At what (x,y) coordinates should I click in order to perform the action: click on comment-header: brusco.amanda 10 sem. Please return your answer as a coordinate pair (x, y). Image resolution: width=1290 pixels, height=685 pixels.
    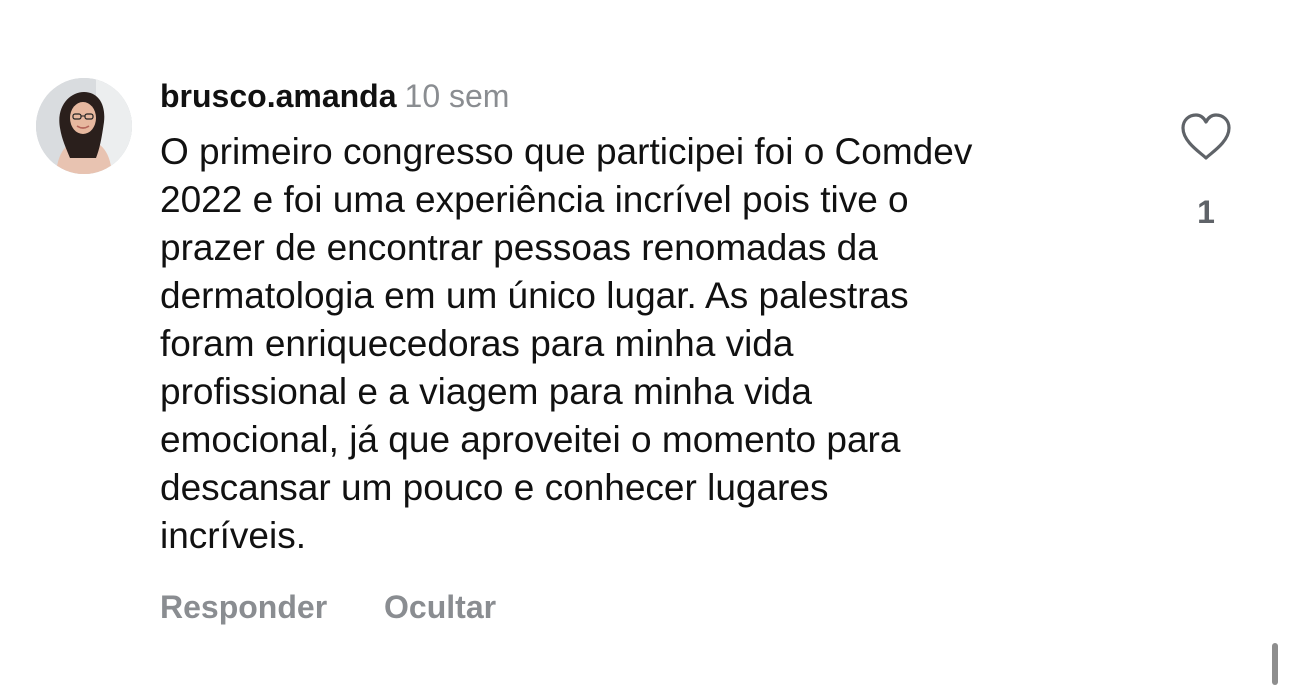
    Looking at the image, I should click on (655, 96).